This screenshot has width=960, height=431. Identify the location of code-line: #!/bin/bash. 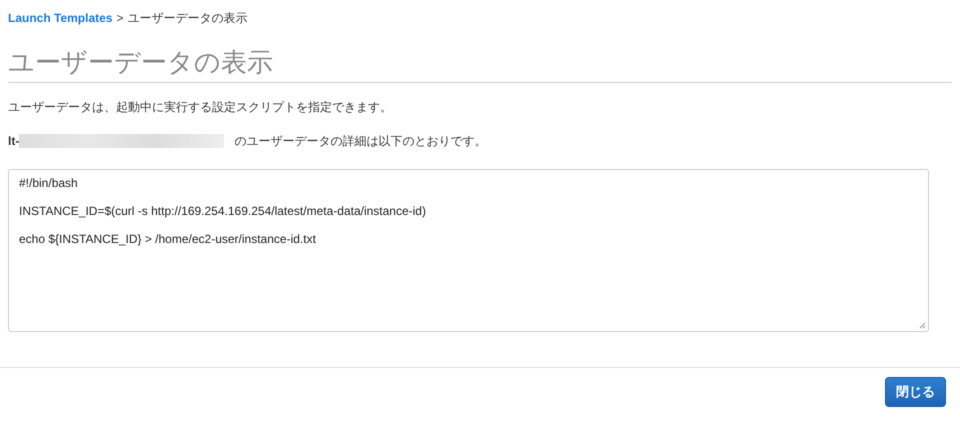
(49, 183).